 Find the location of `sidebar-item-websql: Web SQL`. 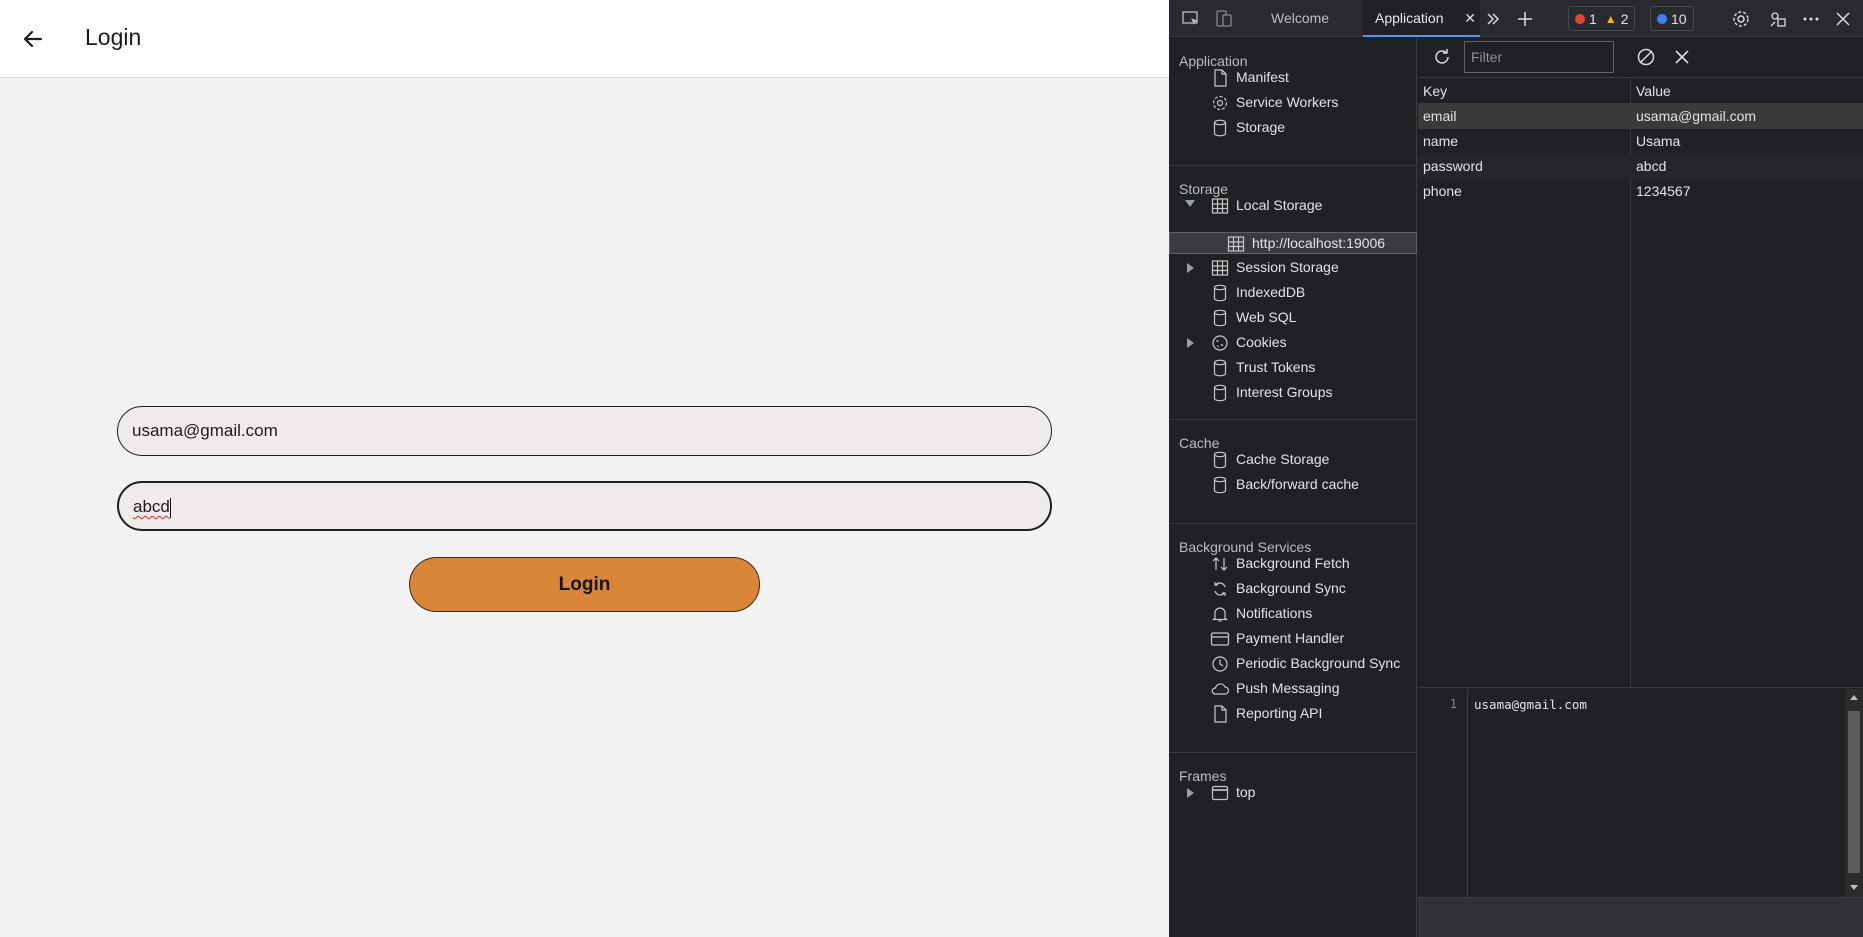

sidebar-item-websql: Web SQL is located at coordinates (1293, 317).